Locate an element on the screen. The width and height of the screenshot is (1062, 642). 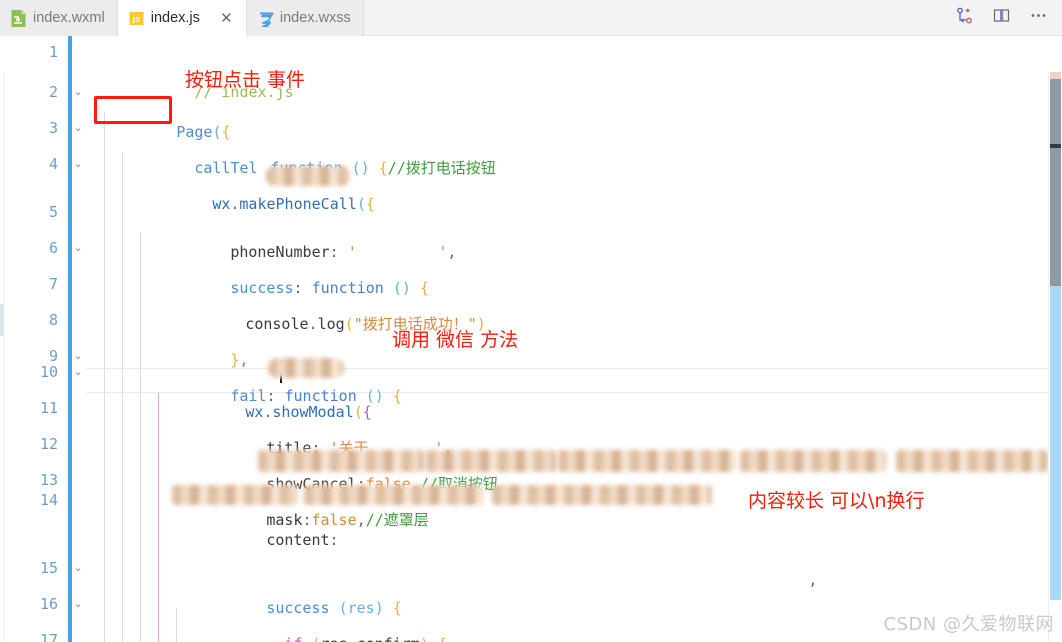
tab-index-wxml: index.wxml is located at coordinates (59, 18).